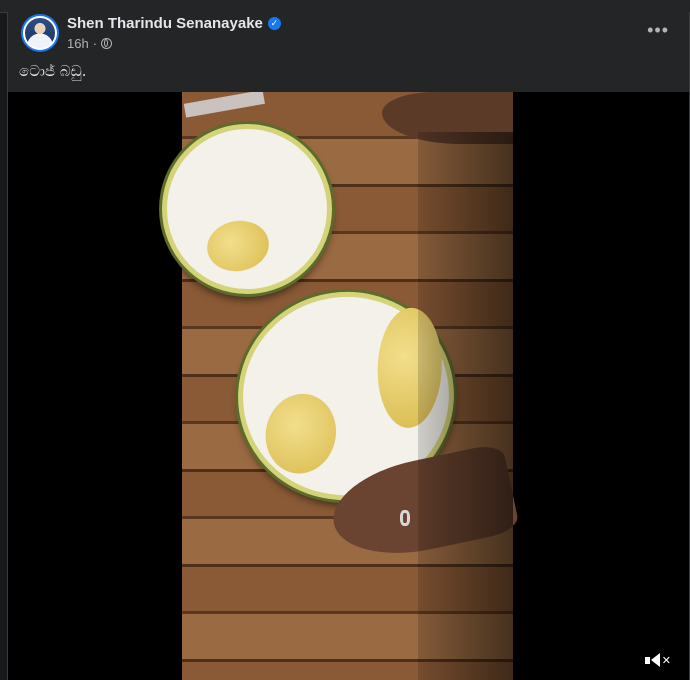  I want to click on post-caption: ටොජ් බඩු., so click(53, 71).